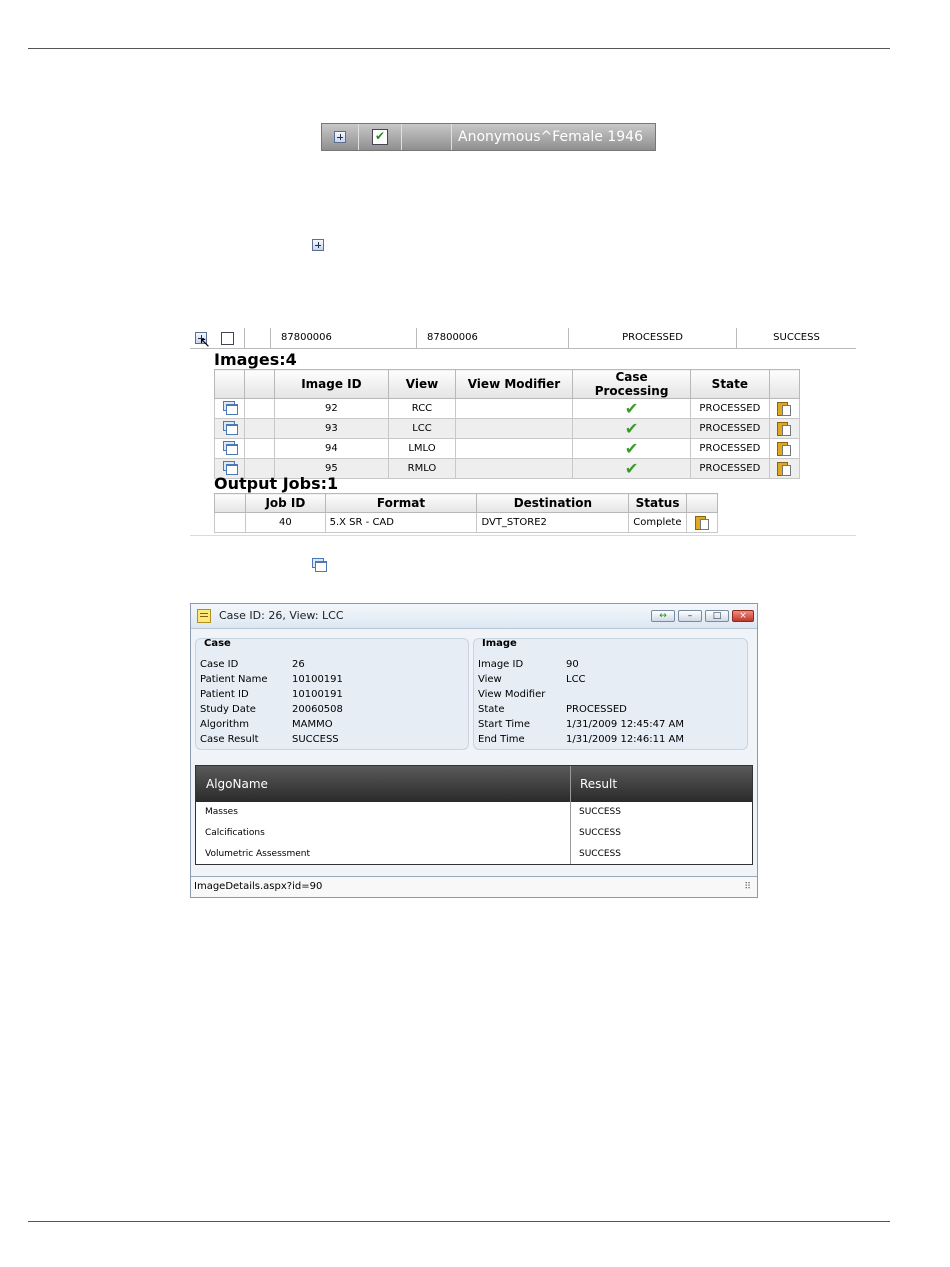 Image resolution: width=950 pixels, height=1267 pixels. I want to click on jobs-header-row: Job ID Format Destination Status, so click(466, 503).